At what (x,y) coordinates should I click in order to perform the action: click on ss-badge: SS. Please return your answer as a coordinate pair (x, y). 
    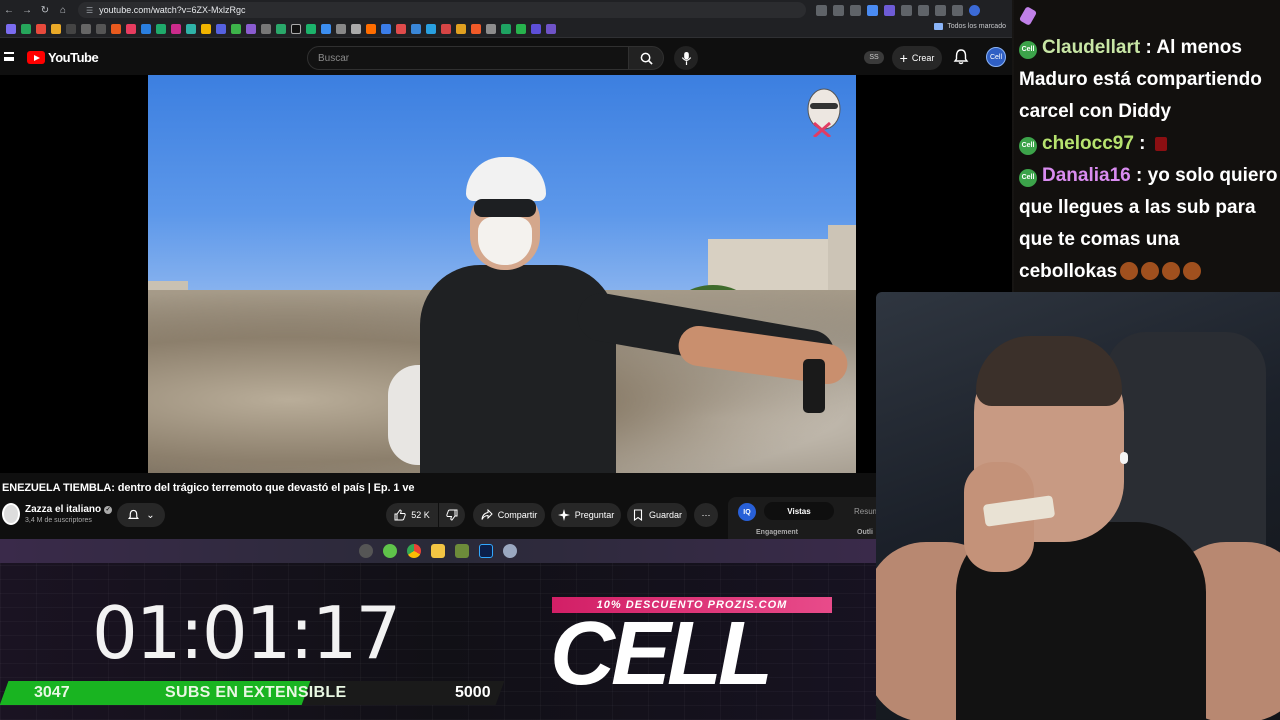
    Looking at the image, I should click on (874, 57).